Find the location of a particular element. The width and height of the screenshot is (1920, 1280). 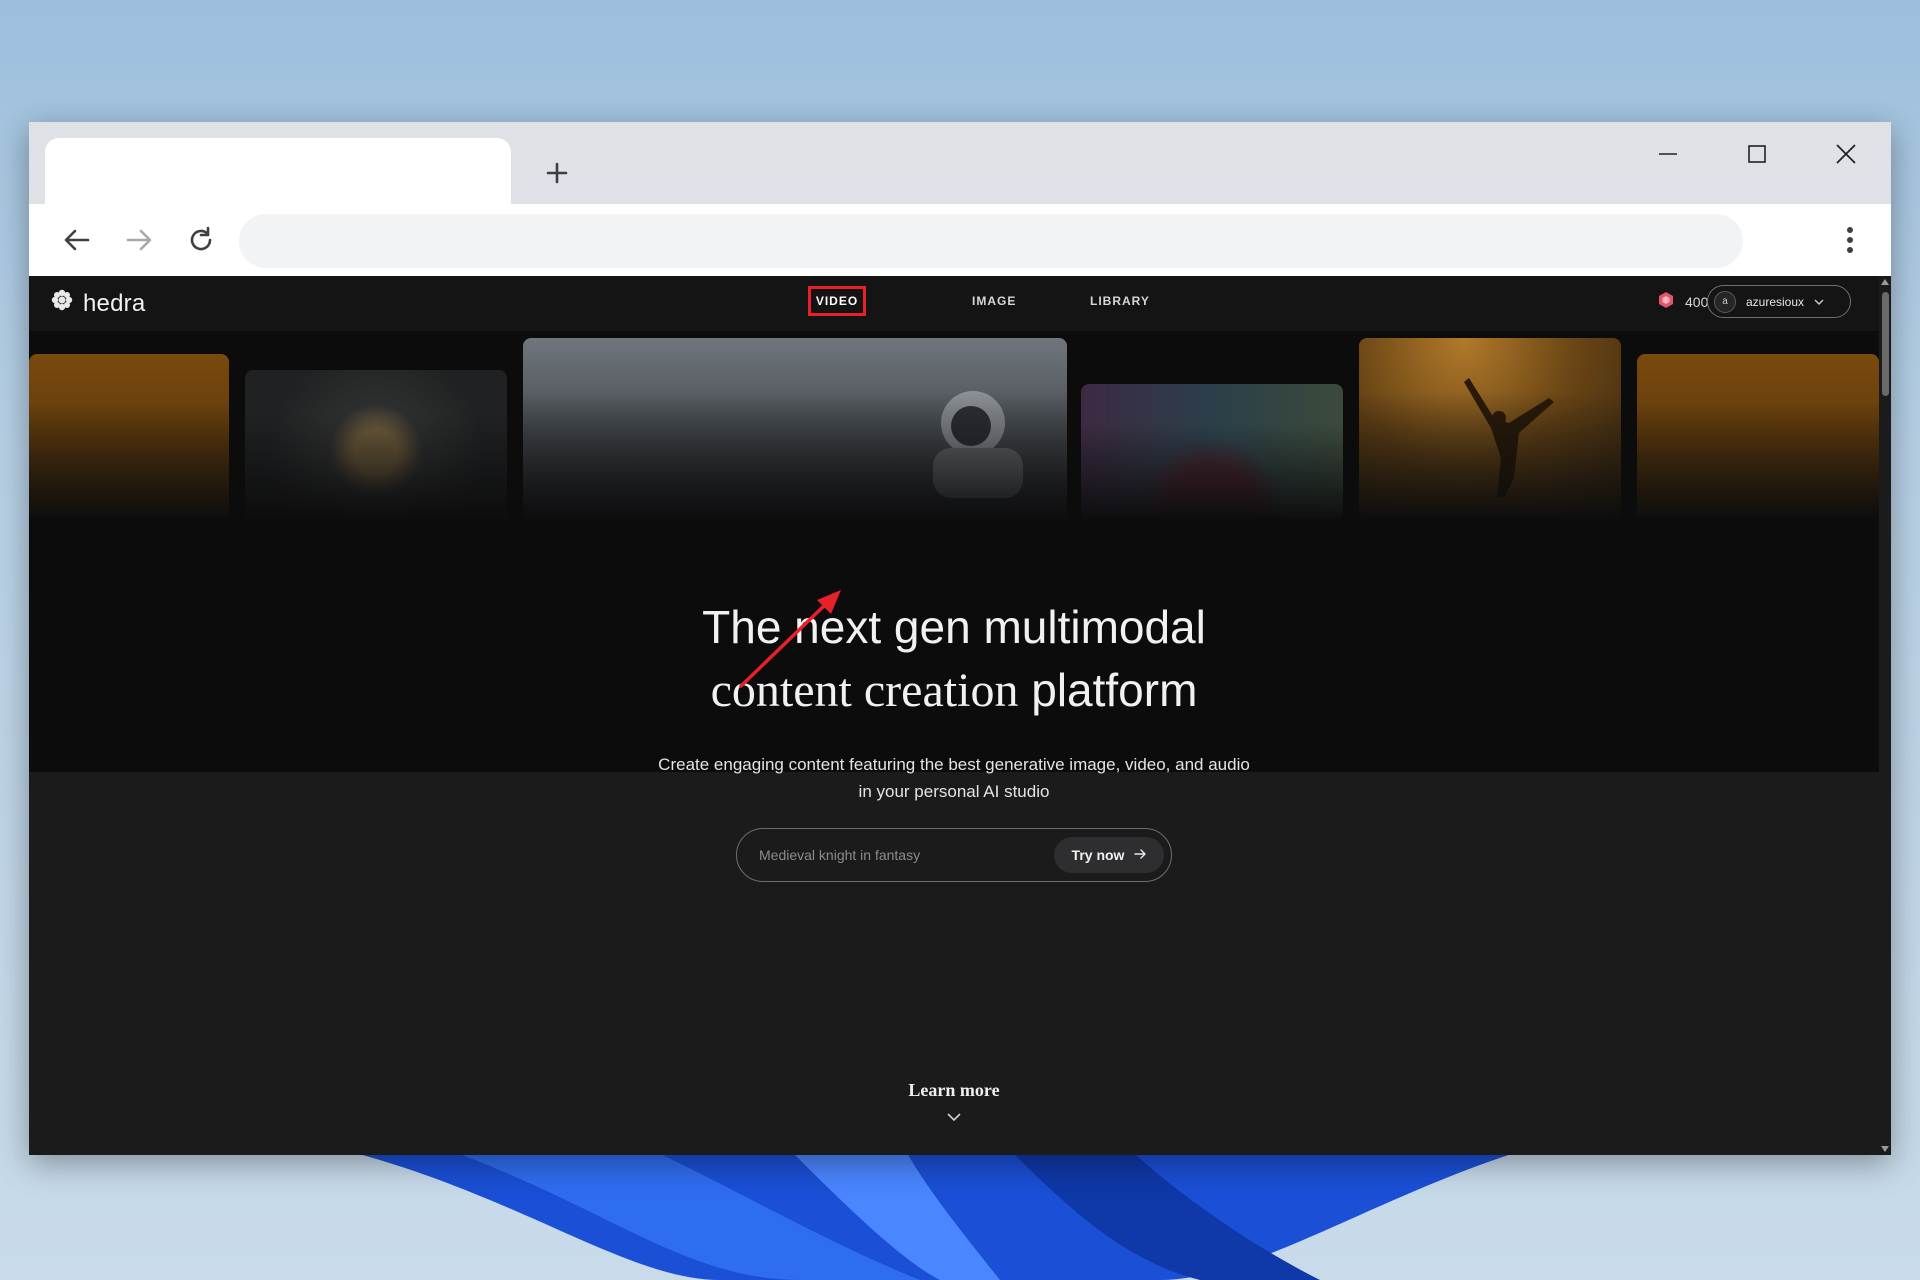

hero-title-line-2: content creation platform is located at coordinates (954, 690).